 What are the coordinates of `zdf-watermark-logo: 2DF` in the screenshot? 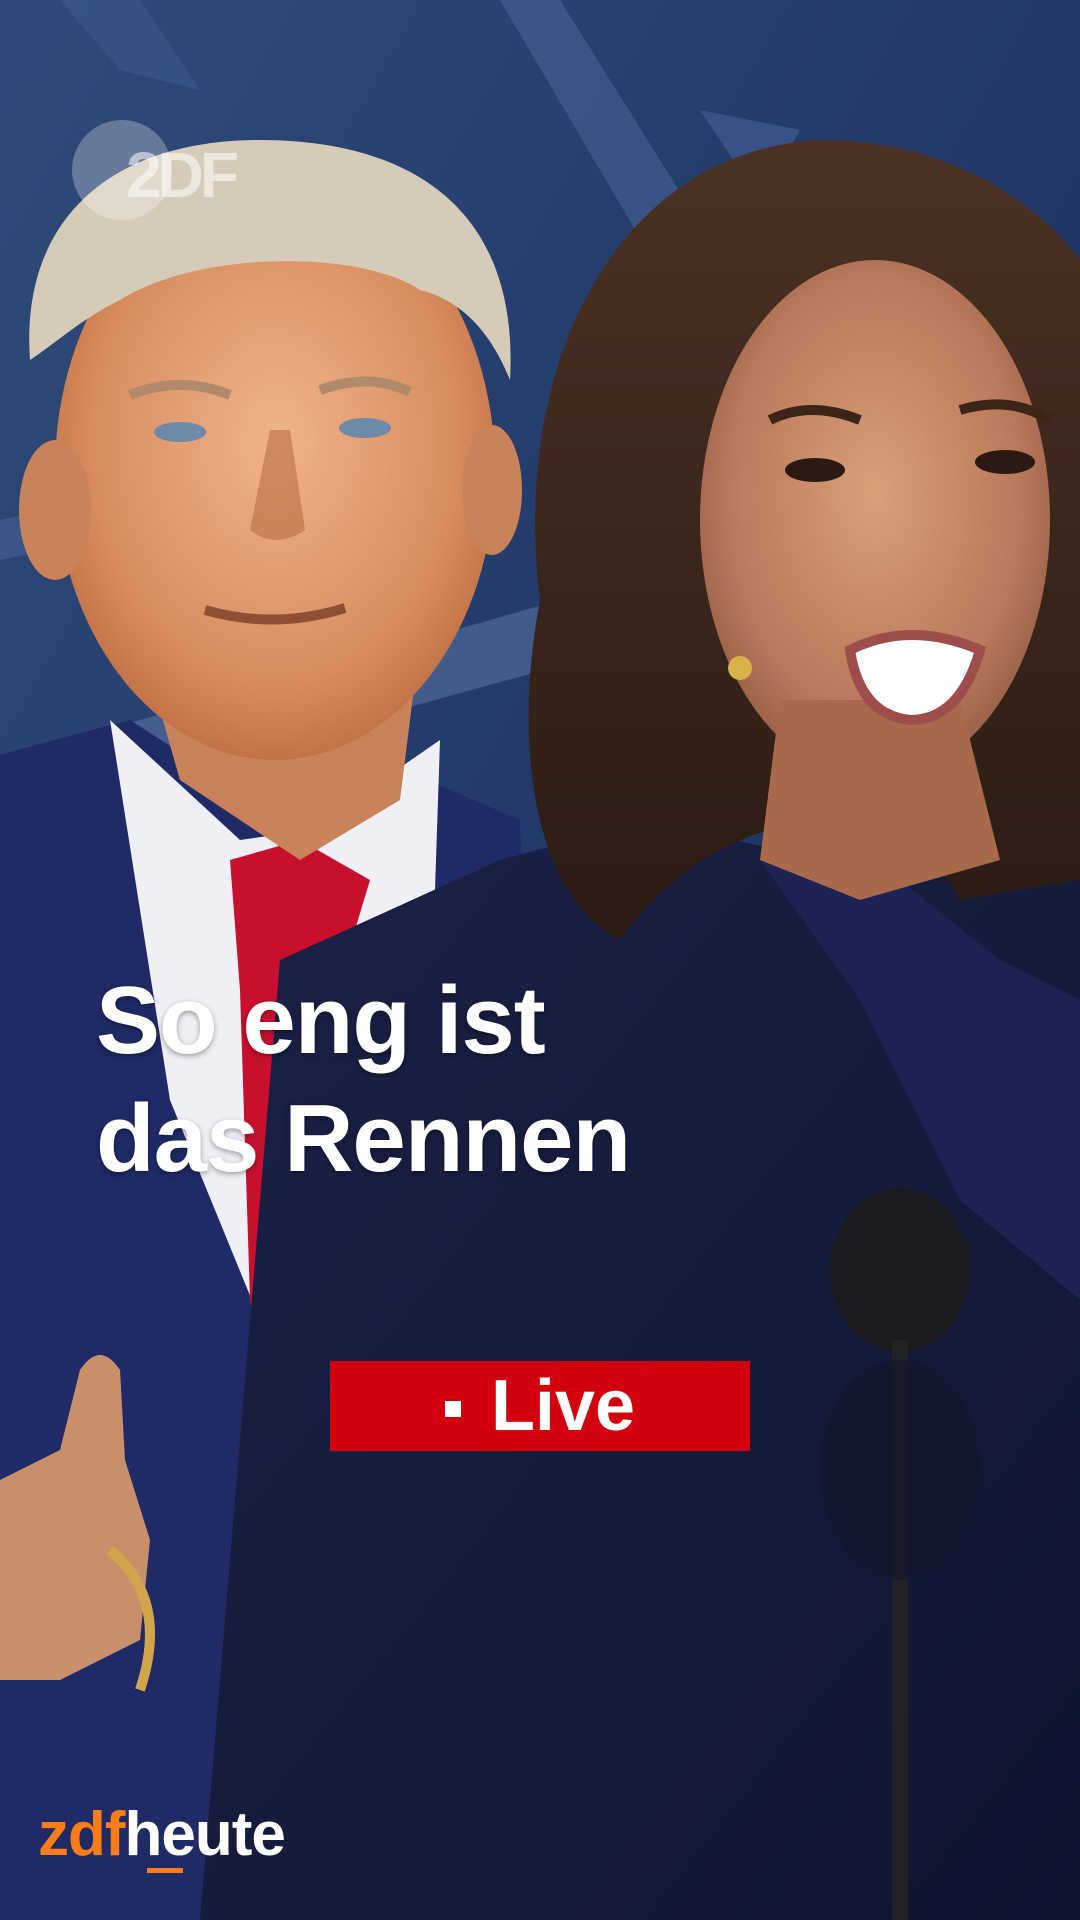 It's located at (172, 170).